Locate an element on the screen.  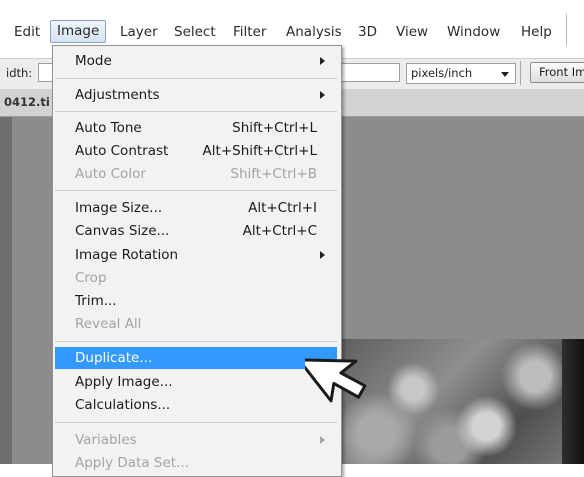
resolution-unit-value: pixels/inch is located at coordinates (442, 73).